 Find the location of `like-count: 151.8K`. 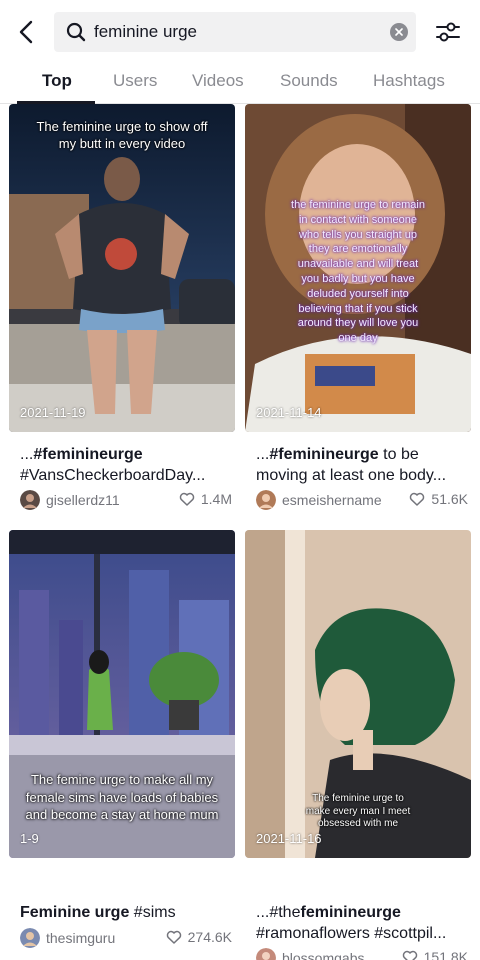

like-count: 151.8K is located at coordinates (435, 954).